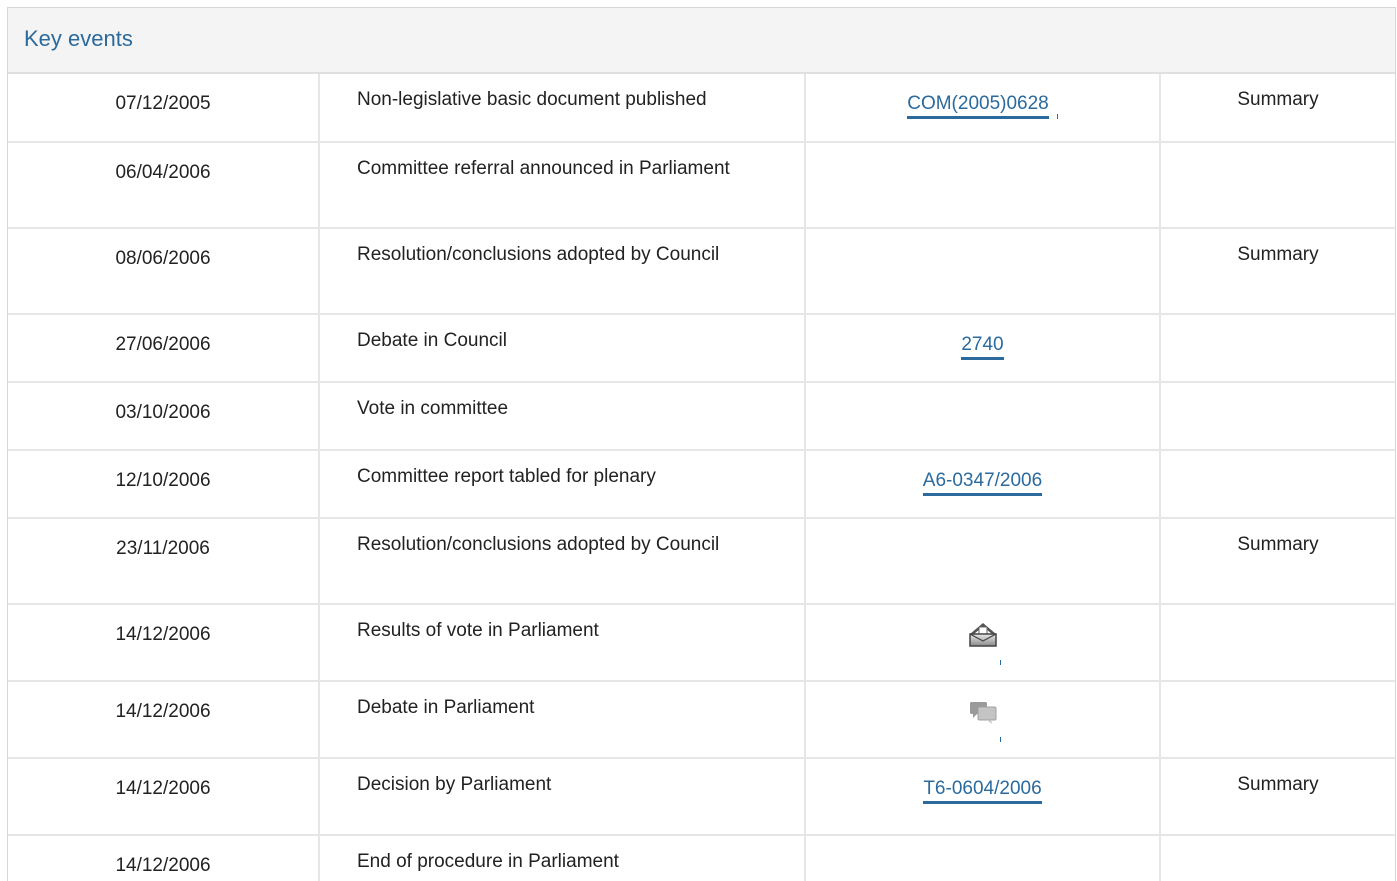 The height and width of the screenshot is (881, 1397). I want to click on event-date: 23/11/2006, so click(164, 561).